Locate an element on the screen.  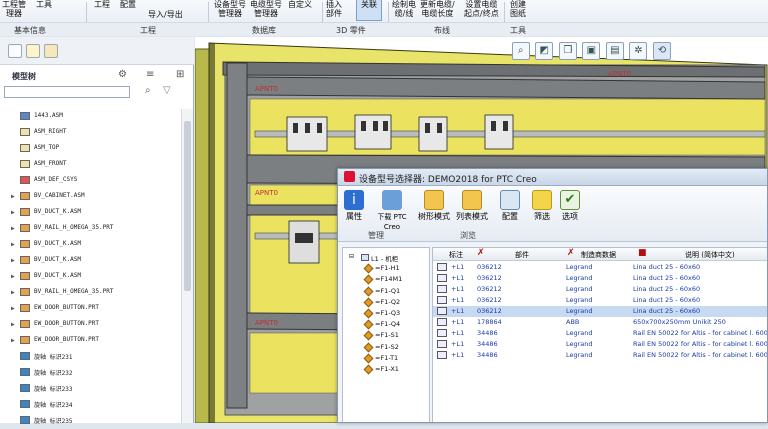
project-button: 工程 is located at coordinates (102, 4).